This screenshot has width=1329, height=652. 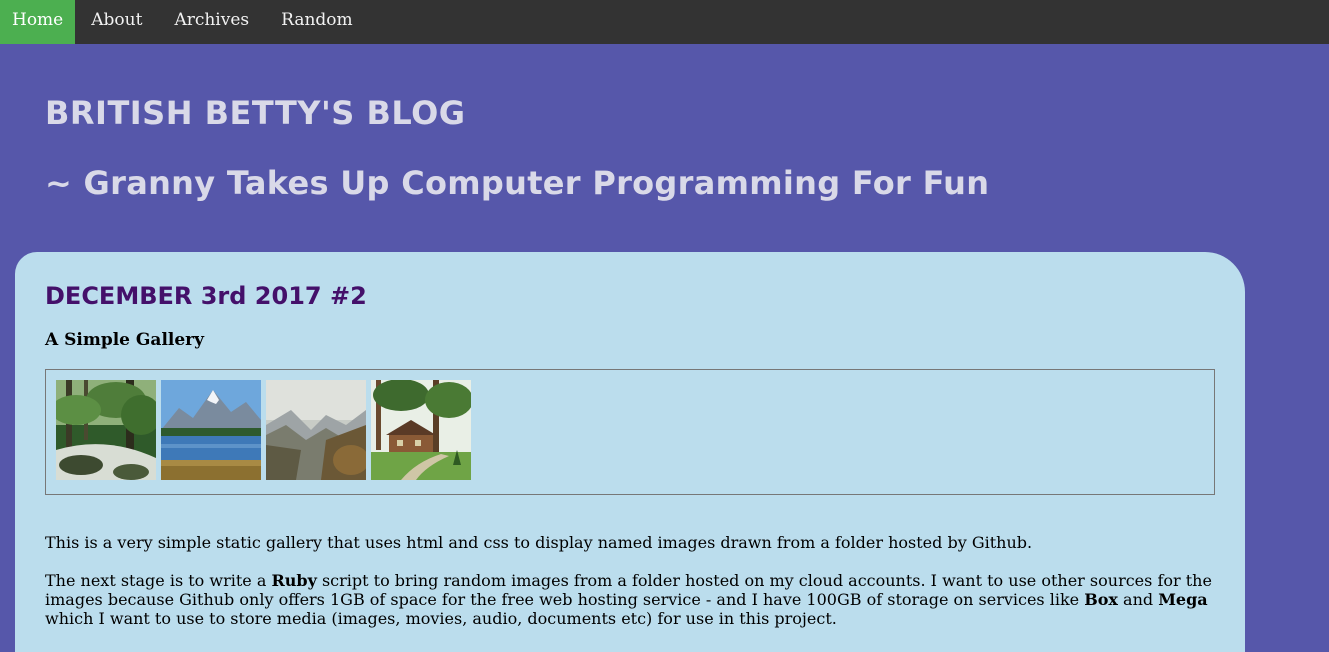 I want to click on top-navigation: Home About Archives Random, so click(x=664, y=22).